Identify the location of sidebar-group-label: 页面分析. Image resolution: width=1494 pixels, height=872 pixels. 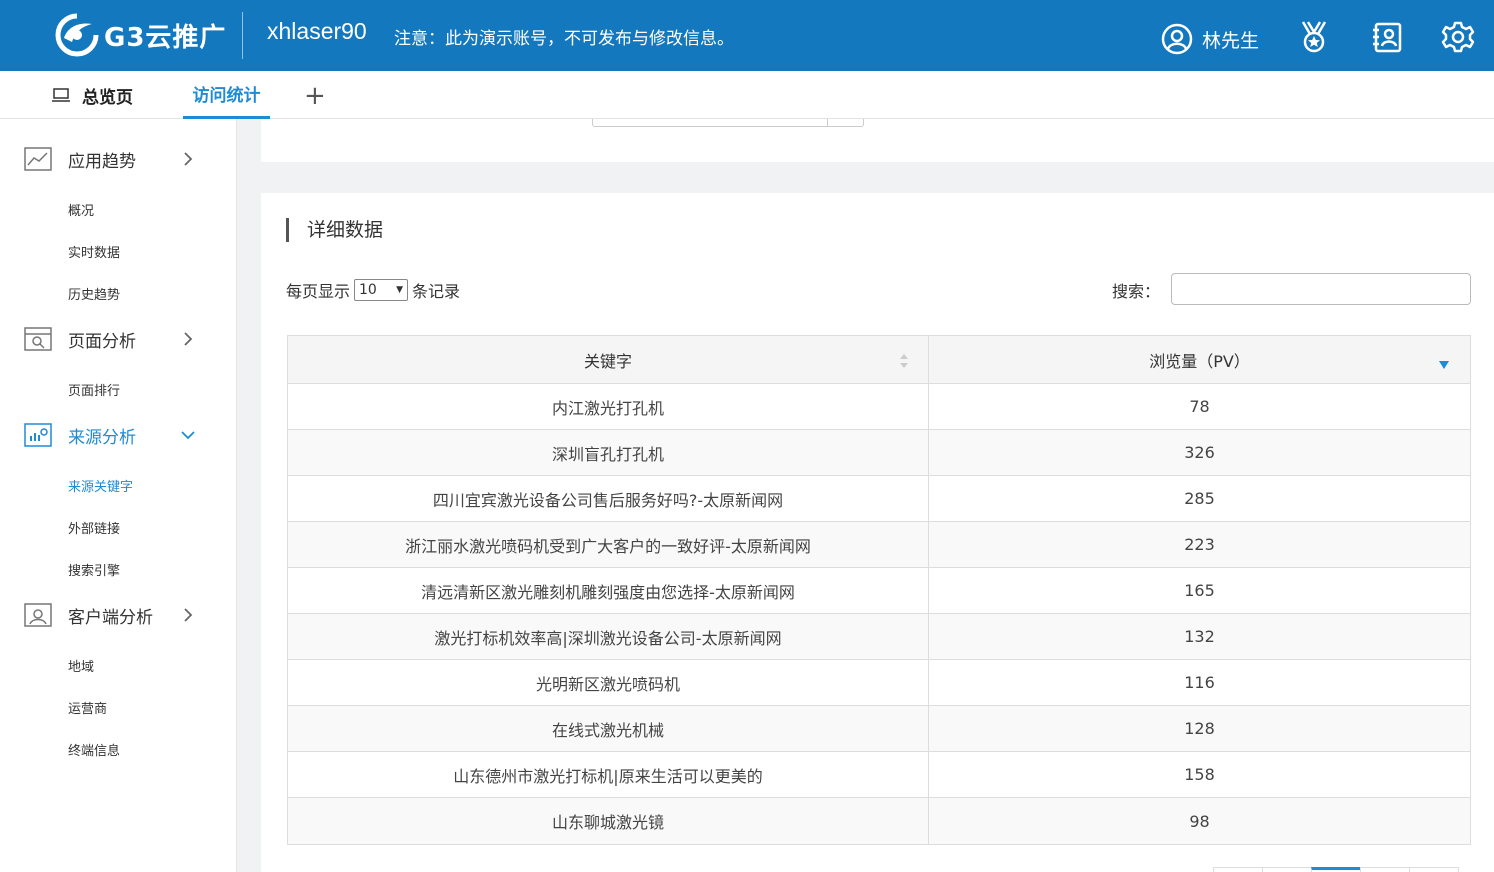
(102, 341).